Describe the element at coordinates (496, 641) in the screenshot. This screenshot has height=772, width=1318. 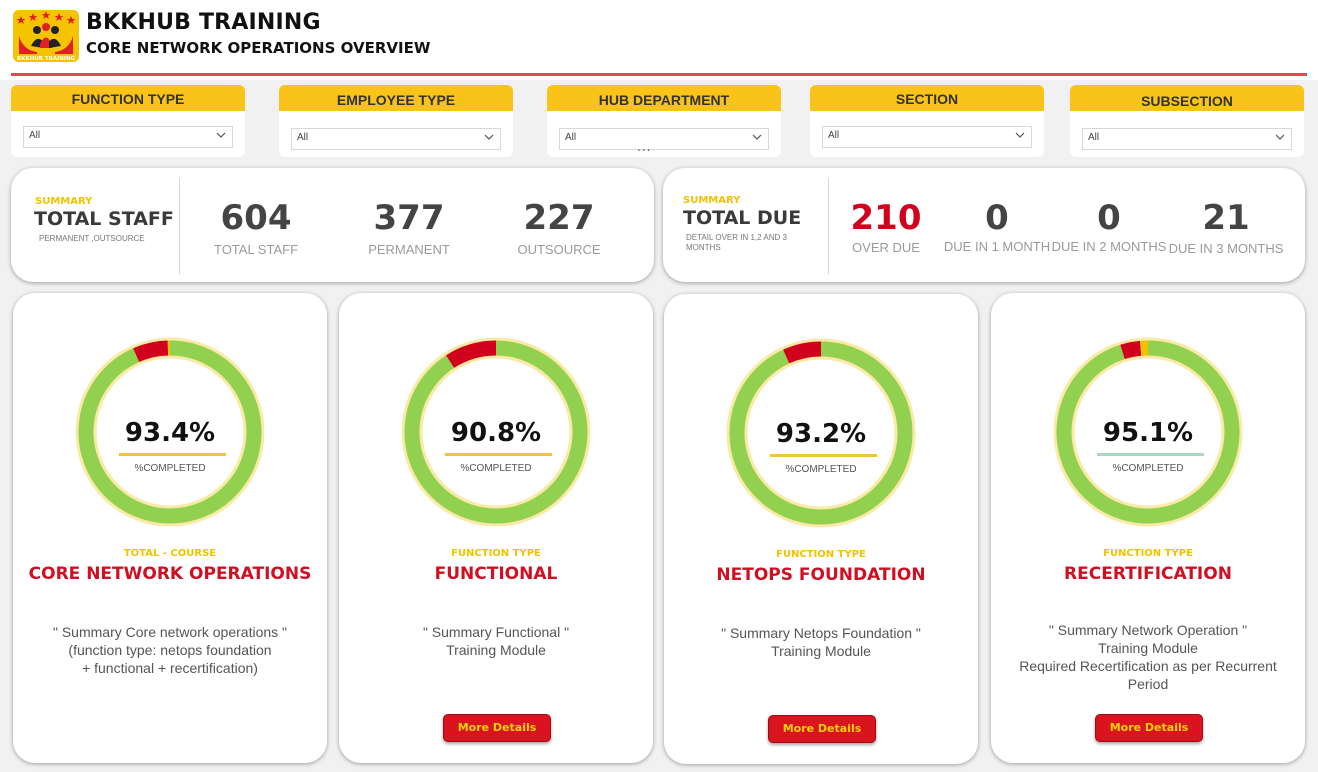
I see `card-description: " Summary Functional " Training Module` at that location.